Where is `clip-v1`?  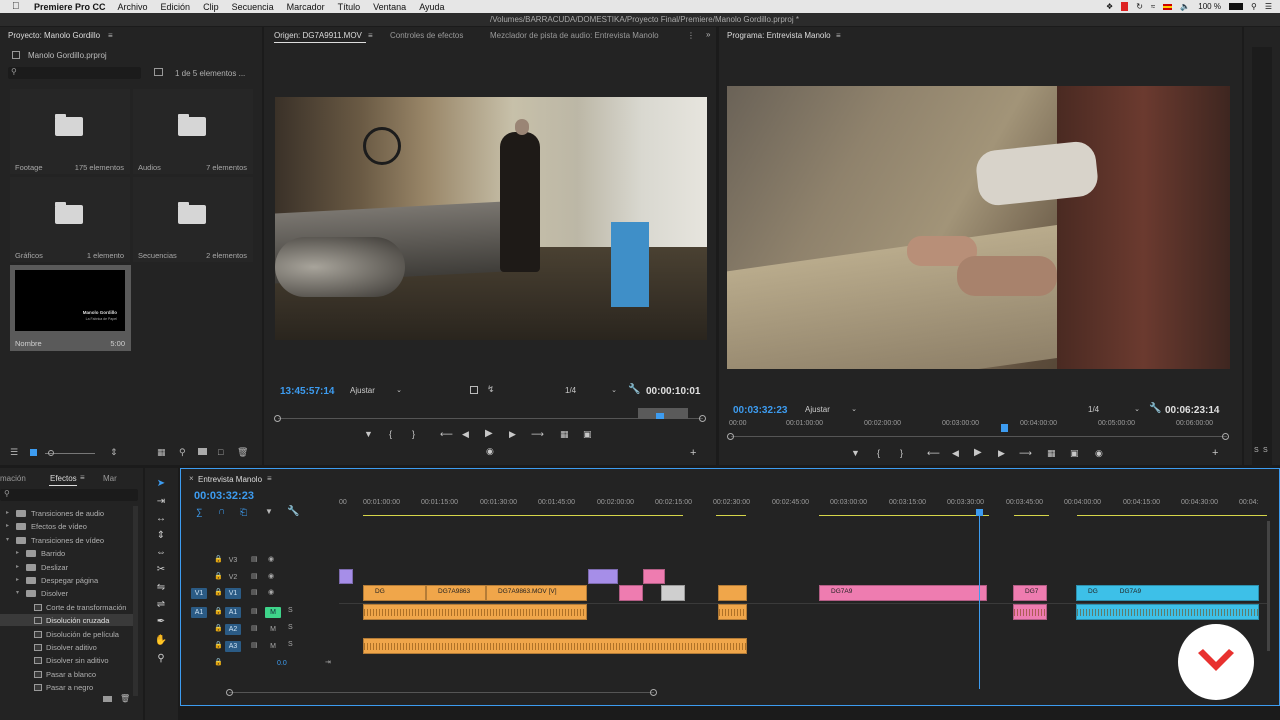
clip-v1 is located at coordinates (673, 593).